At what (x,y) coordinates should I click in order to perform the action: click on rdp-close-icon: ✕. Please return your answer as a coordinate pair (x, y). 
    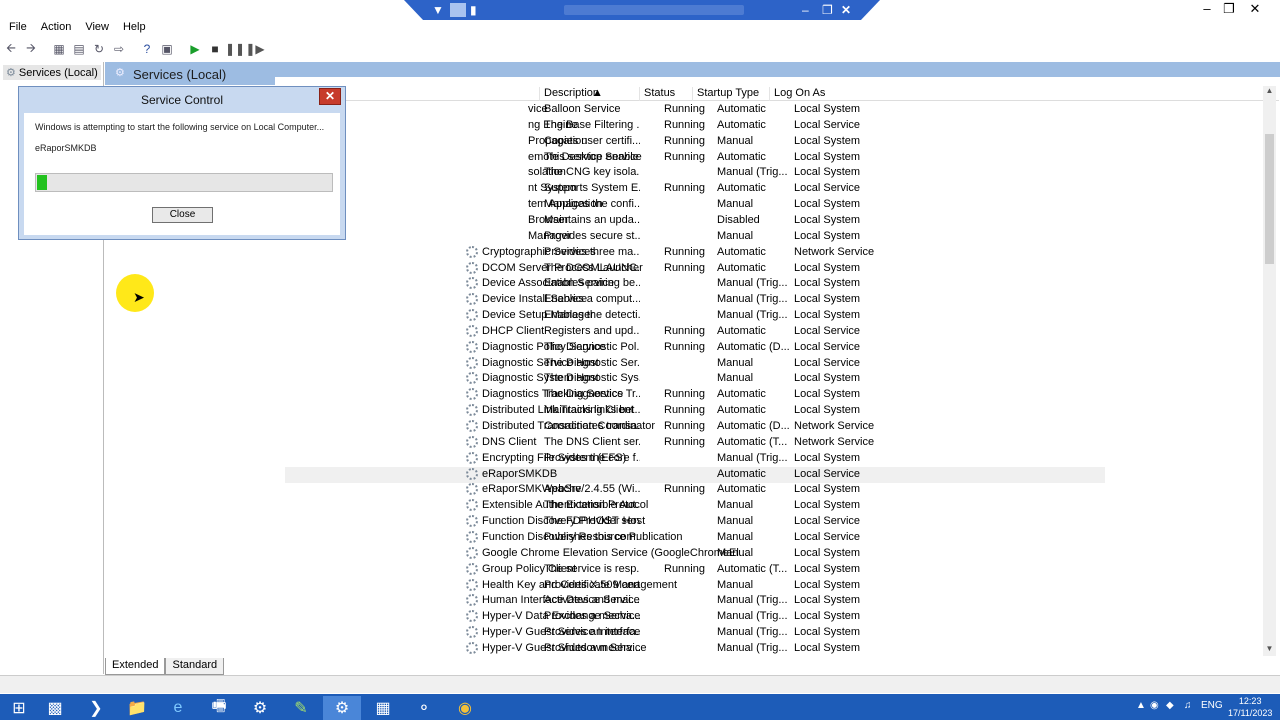
    Looking at the image, I should click on (846, 10).